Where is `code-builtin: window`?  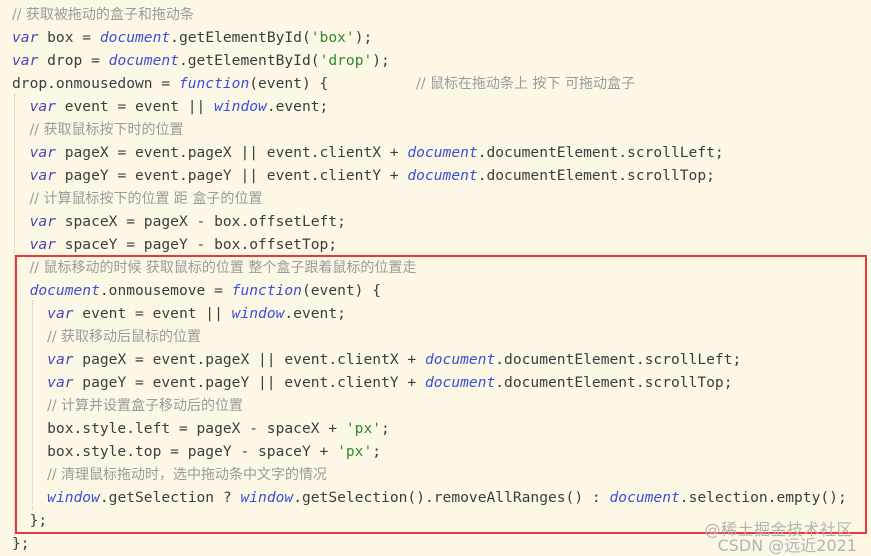
code-builtin: window is located at coordinates (240, 106).